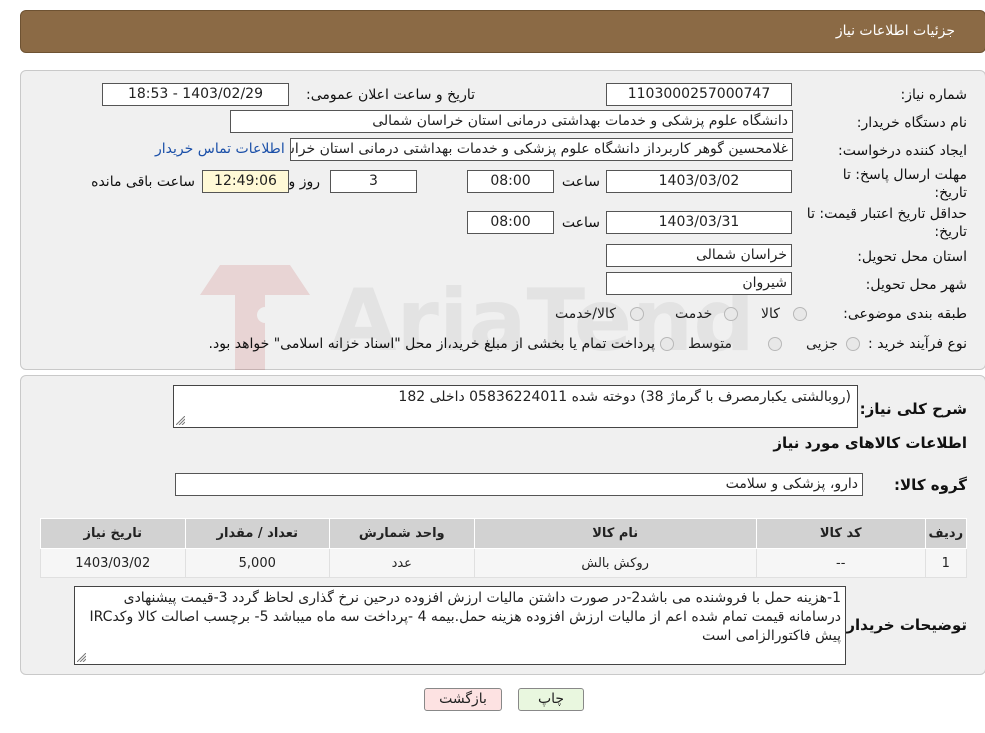 The image size is (985, 733). I want to click on row-name: روکش بالش, so click(615, 563).